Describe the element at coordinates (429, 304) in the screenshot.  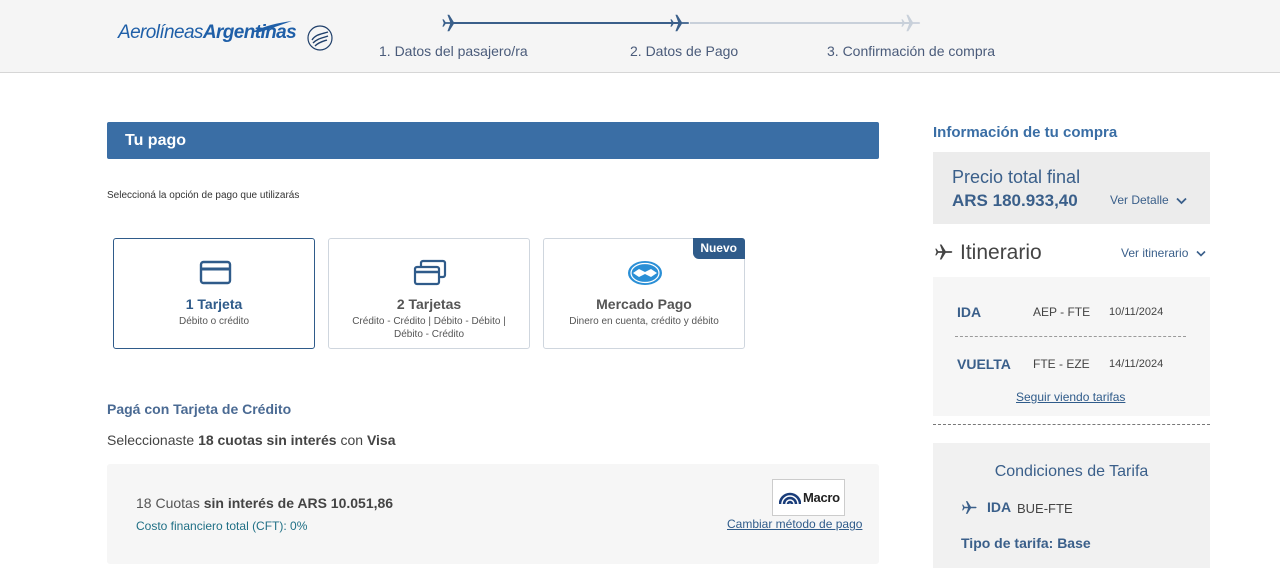
I see `option-title: 2 Tarjetas` at that location.